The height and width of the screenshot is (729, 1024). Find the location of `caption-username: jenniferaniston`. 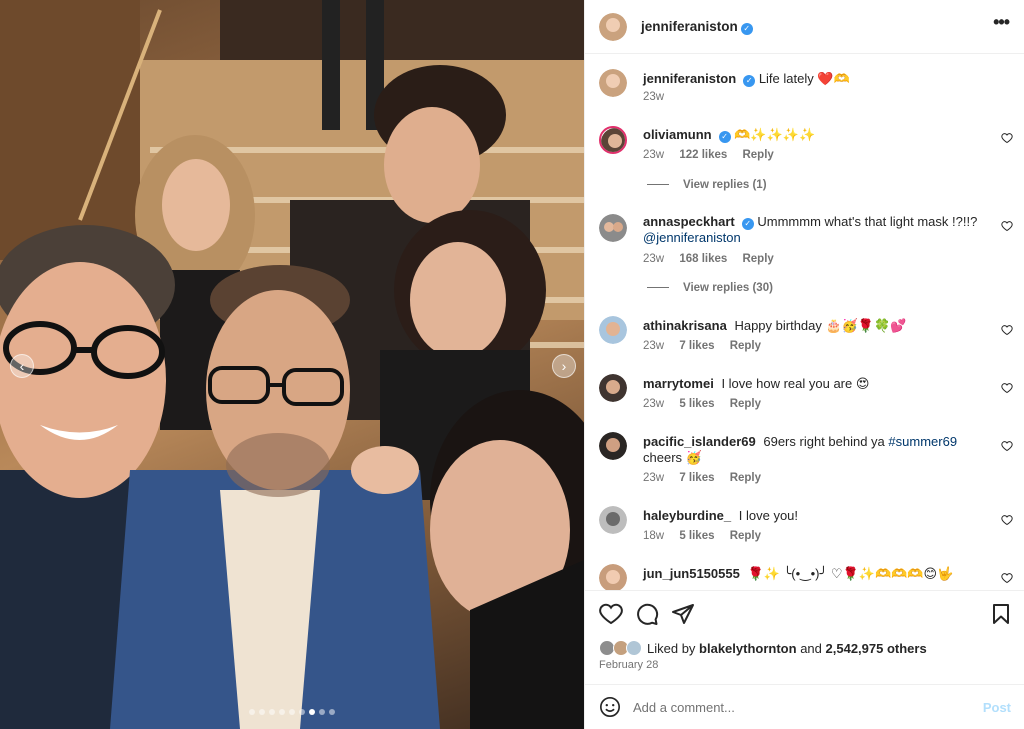

caption-username: jenniferaniston is located at coordinates (689, 78).